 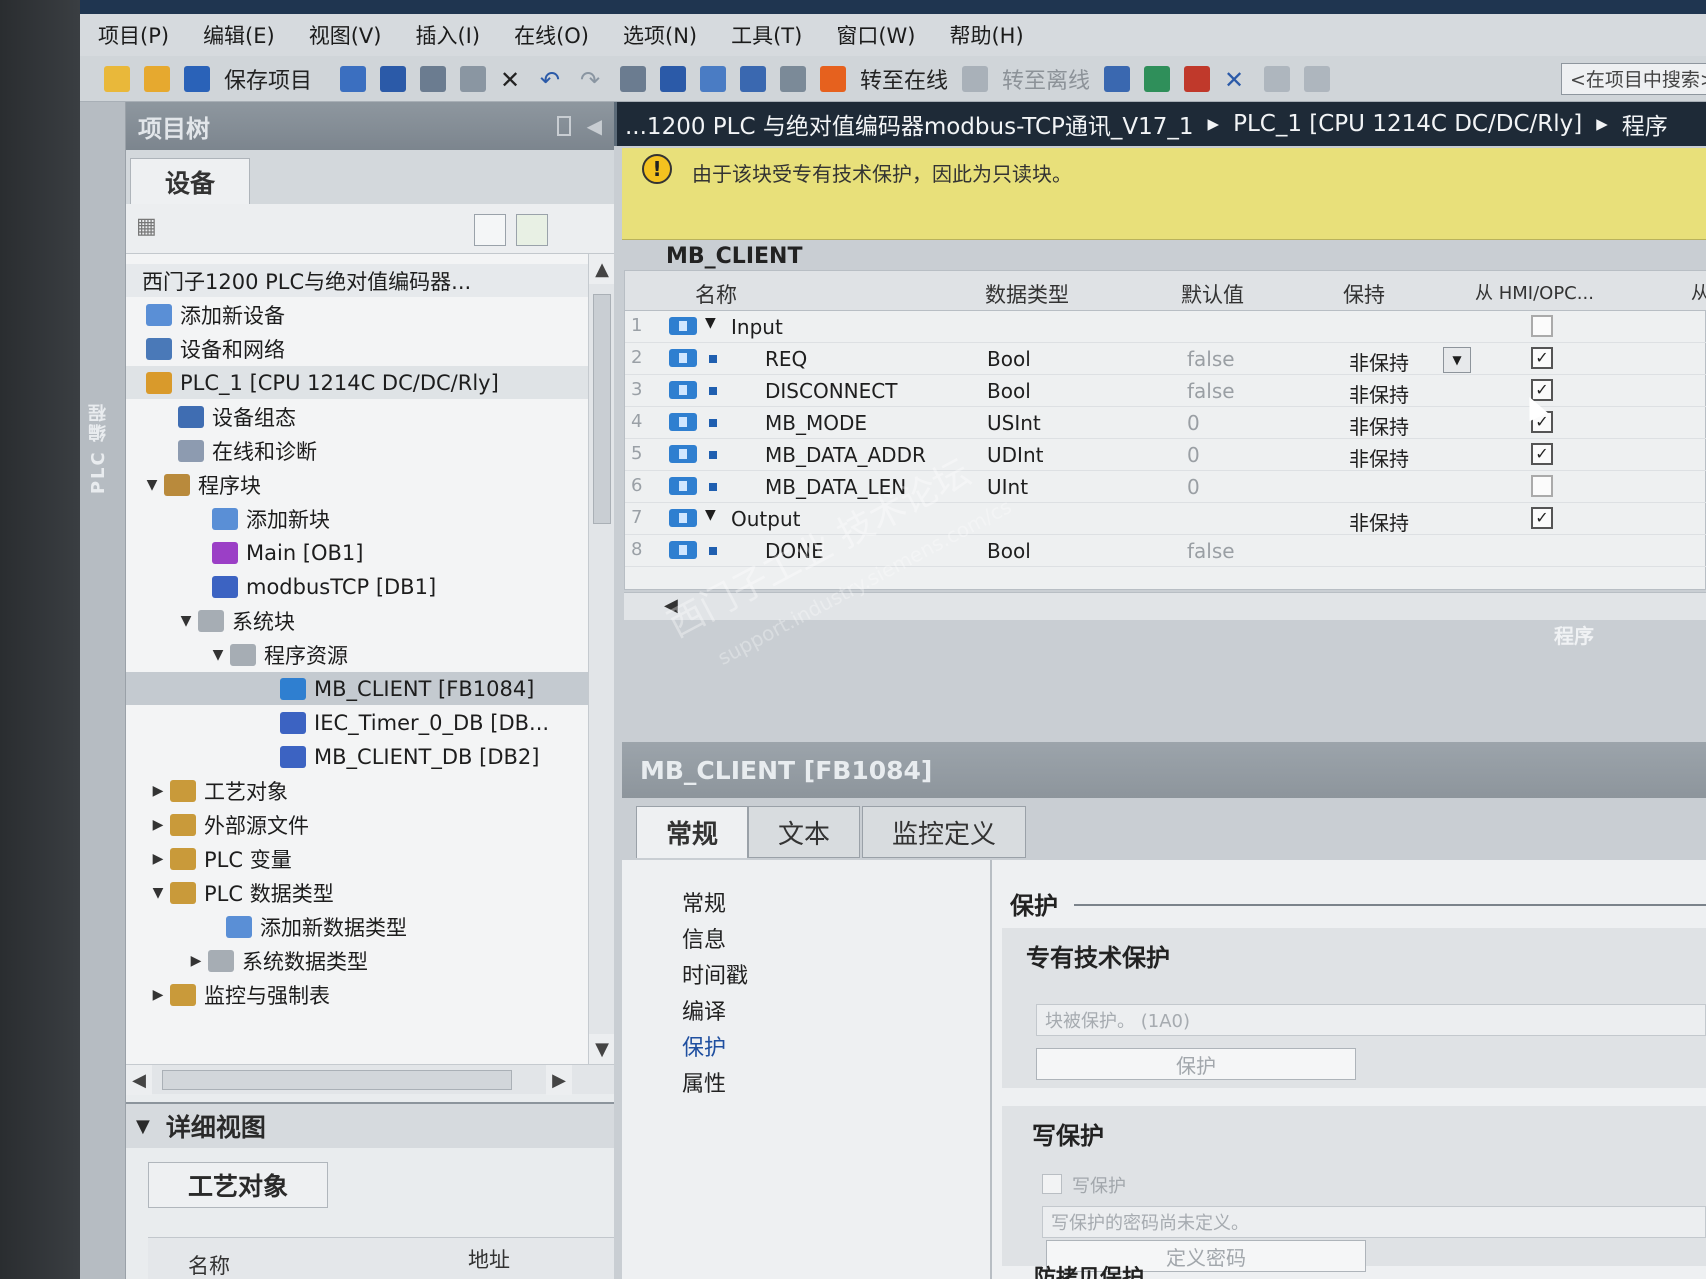 What do you see at coordinates (944, 832) in the screenshot?
I see `tab-supervision: 监控定义` at bounding box center [944, 832].